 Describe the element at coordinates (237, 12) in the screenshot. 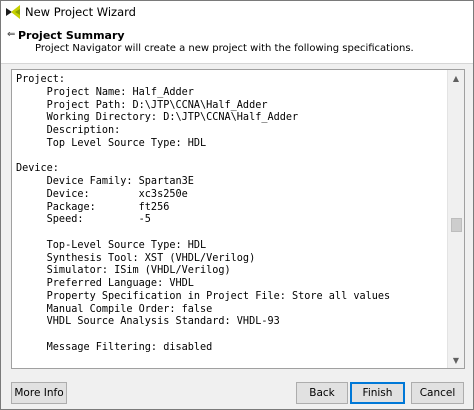

I see `title-bar: New Project Wizard` at that location.